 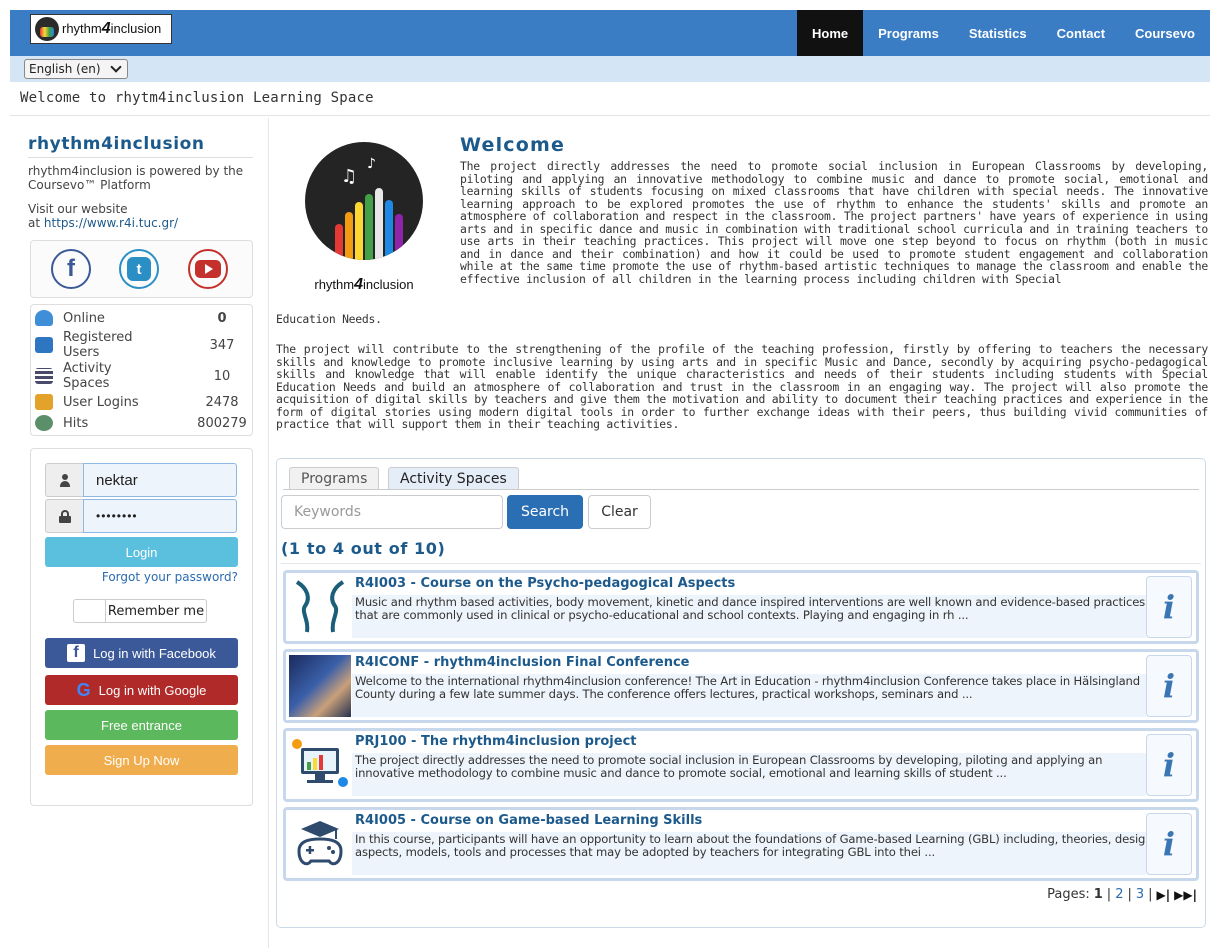 What do you see at coordinates (453, 478) in the screenshot?
I see `tab-activity-spaces: Activity Spaces` at bounding box center [453, 478].